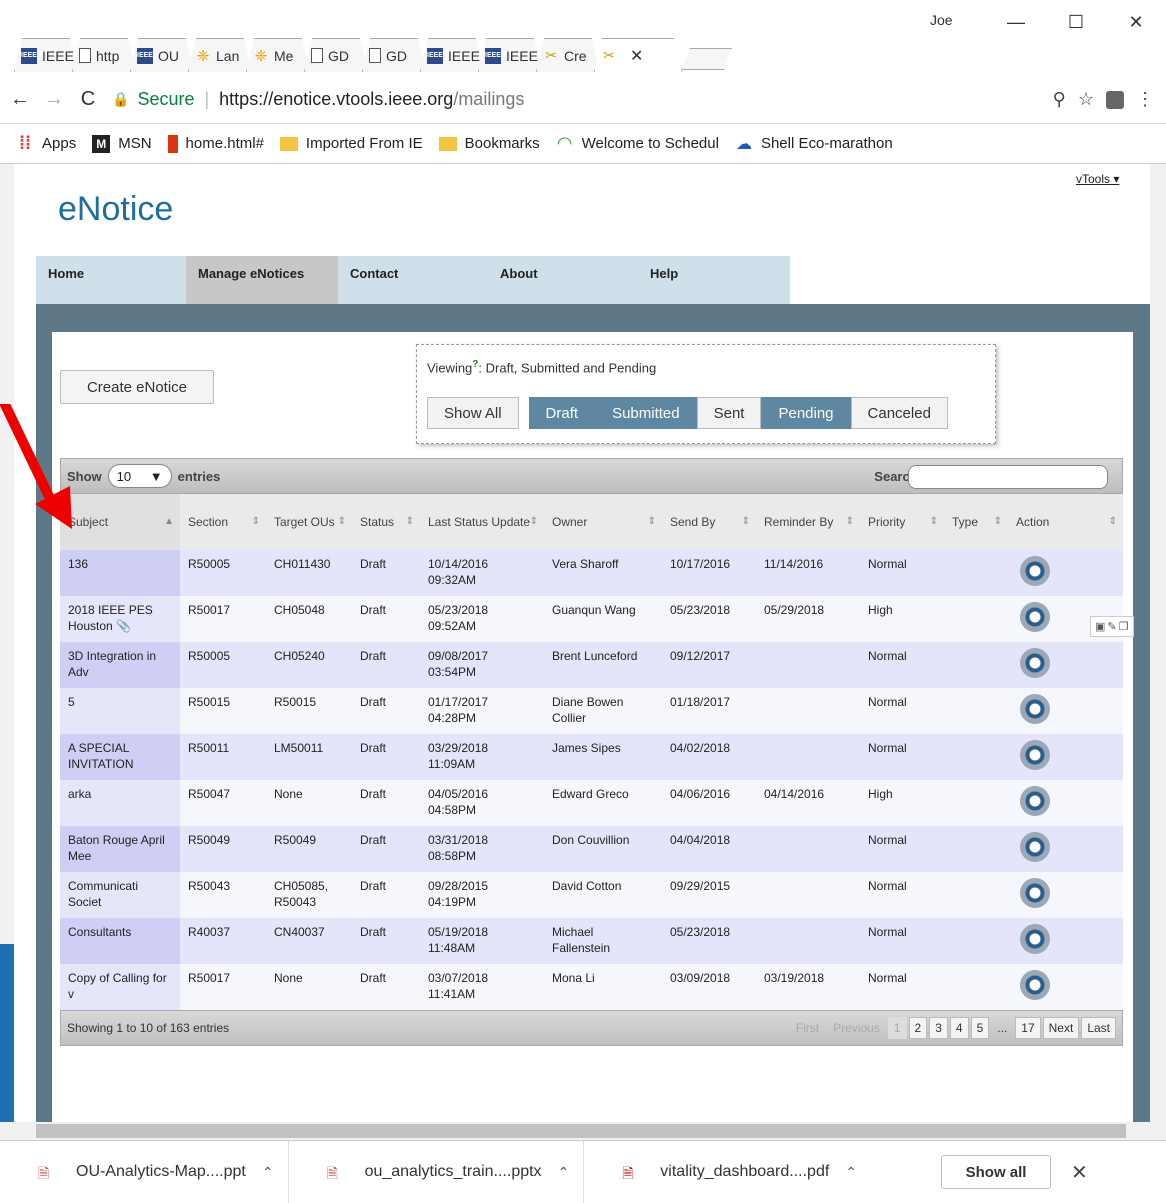 The height and width of the screenshot is (1203, 1166). I want to click on horizontal-scrollbar, so click(583, 1131).